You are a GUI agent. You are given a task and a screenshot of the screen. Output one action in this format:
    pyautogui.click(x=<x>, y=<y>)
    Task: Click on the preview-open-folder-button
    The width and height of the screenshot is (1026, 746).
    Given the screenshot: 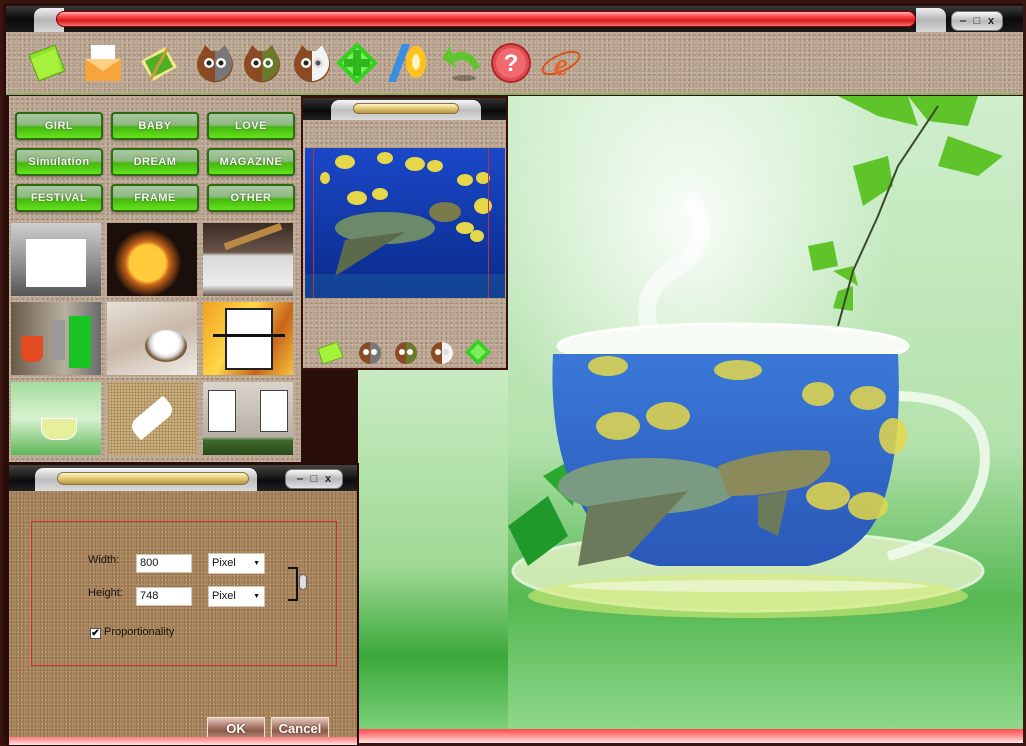 What is the action you would take?
    pyautogui.click(x=330, y=352)
    